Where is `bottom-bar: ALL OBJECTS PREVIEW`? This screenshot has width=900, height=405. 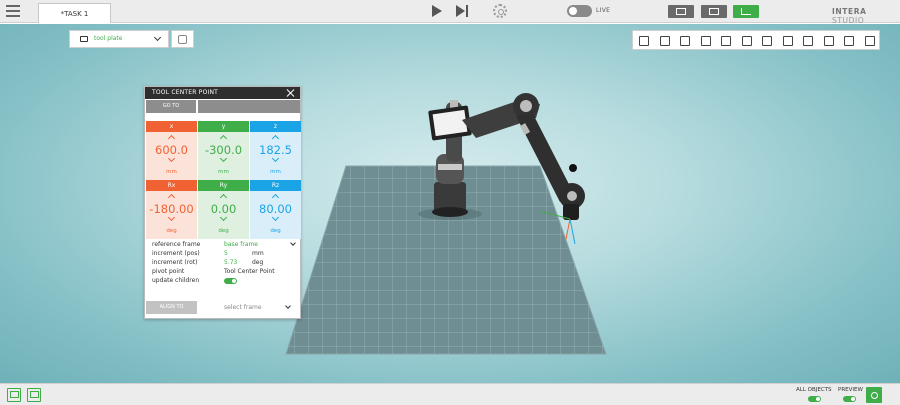
bottom-bar: ALL OBJECTS PREVIEW is located at coordinates (450, 394).